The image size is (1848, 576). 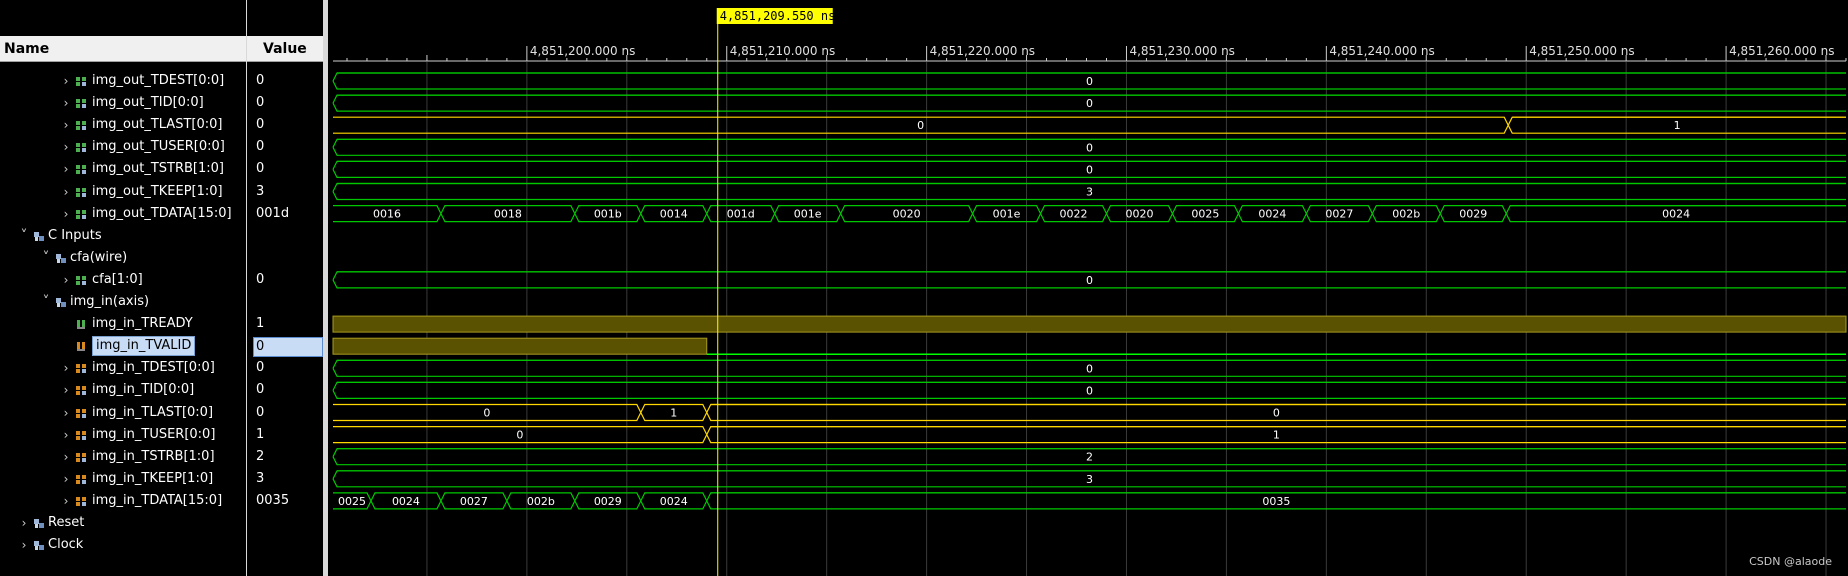 I want to click on signal-name: img_out_TID[0:0], so click(x=148, y=103).